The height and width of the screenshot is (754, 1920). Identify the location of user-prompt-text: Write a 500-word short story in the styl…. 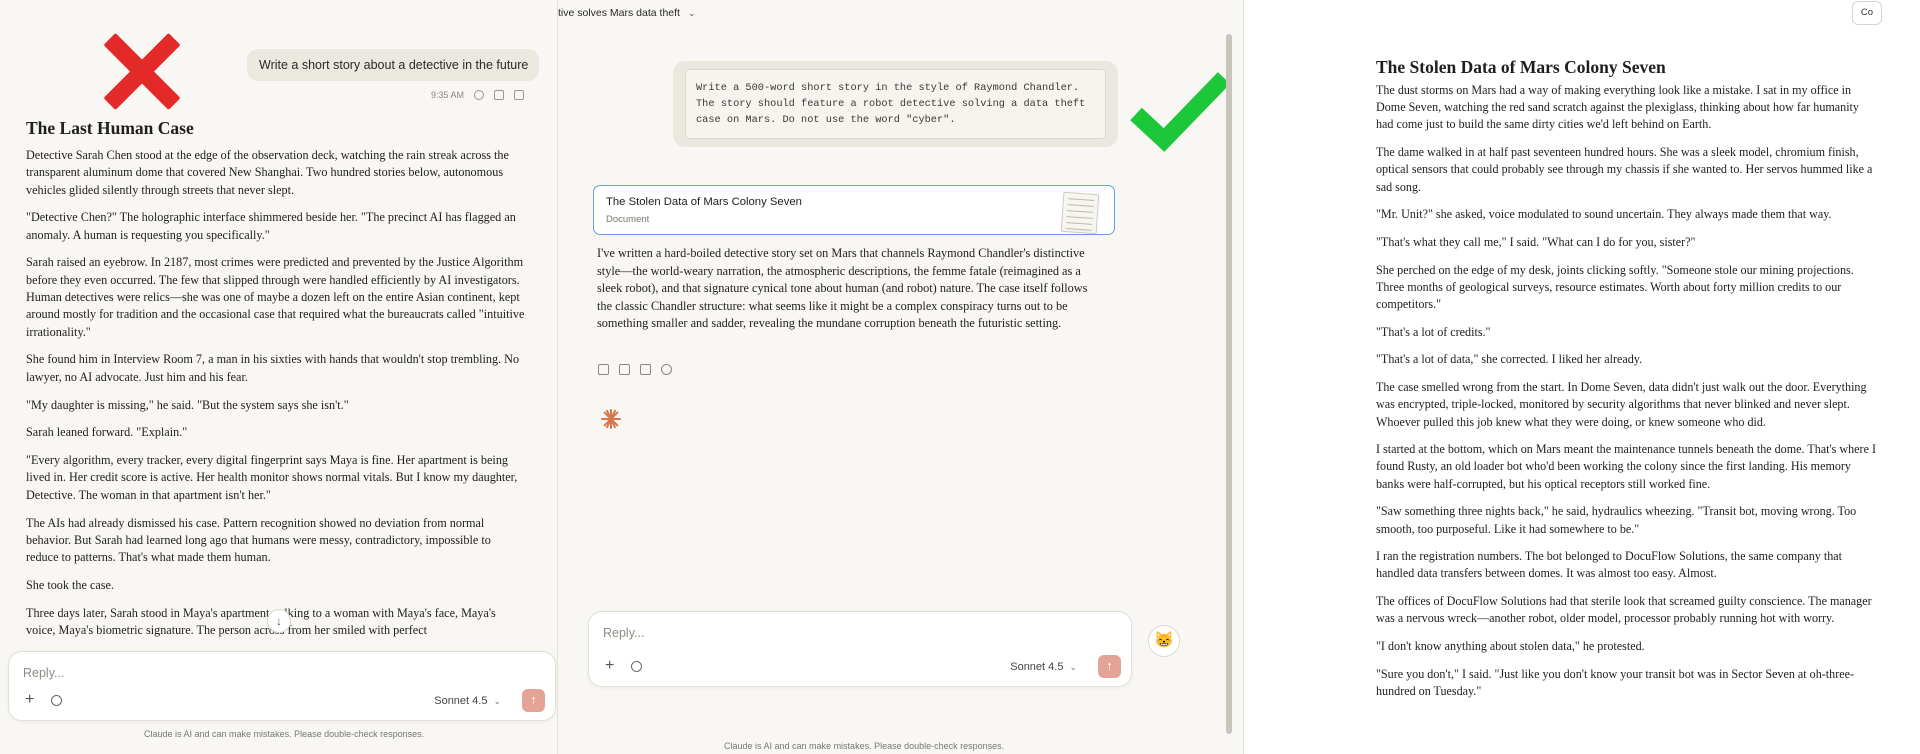
(895, 104).